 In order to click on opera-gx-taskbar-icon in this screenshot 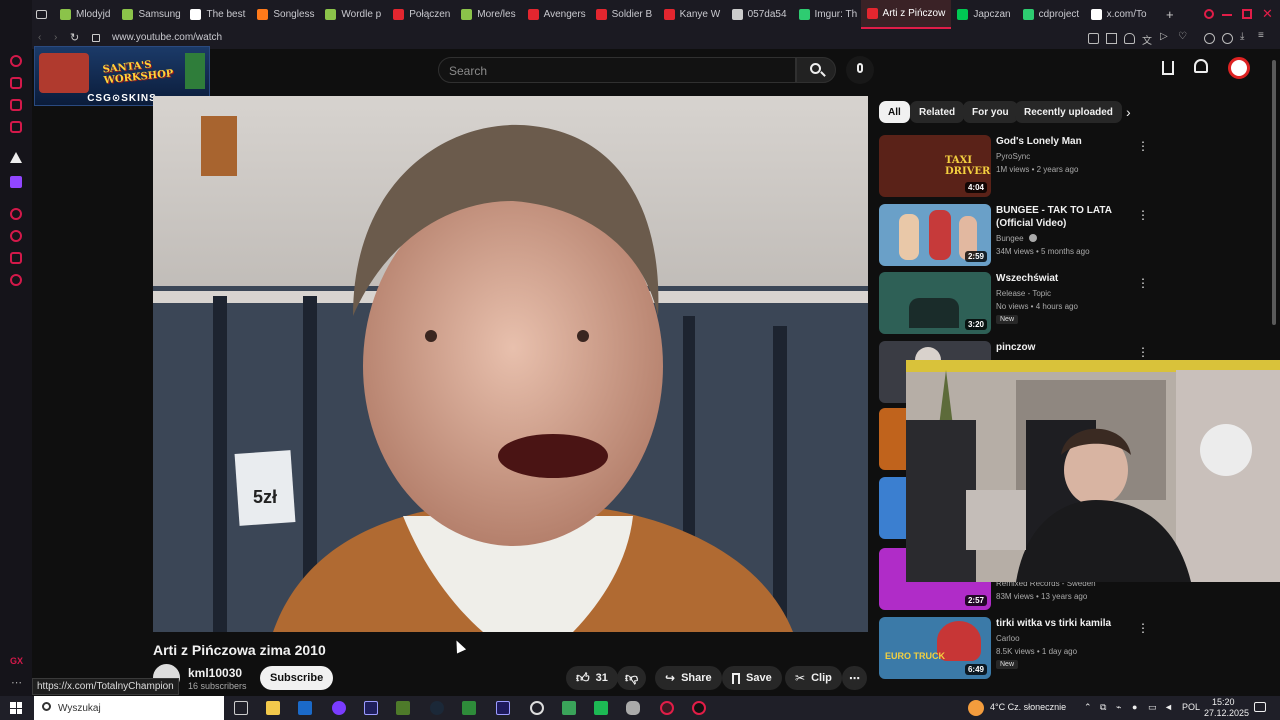, I will do `click(667, 708)`.